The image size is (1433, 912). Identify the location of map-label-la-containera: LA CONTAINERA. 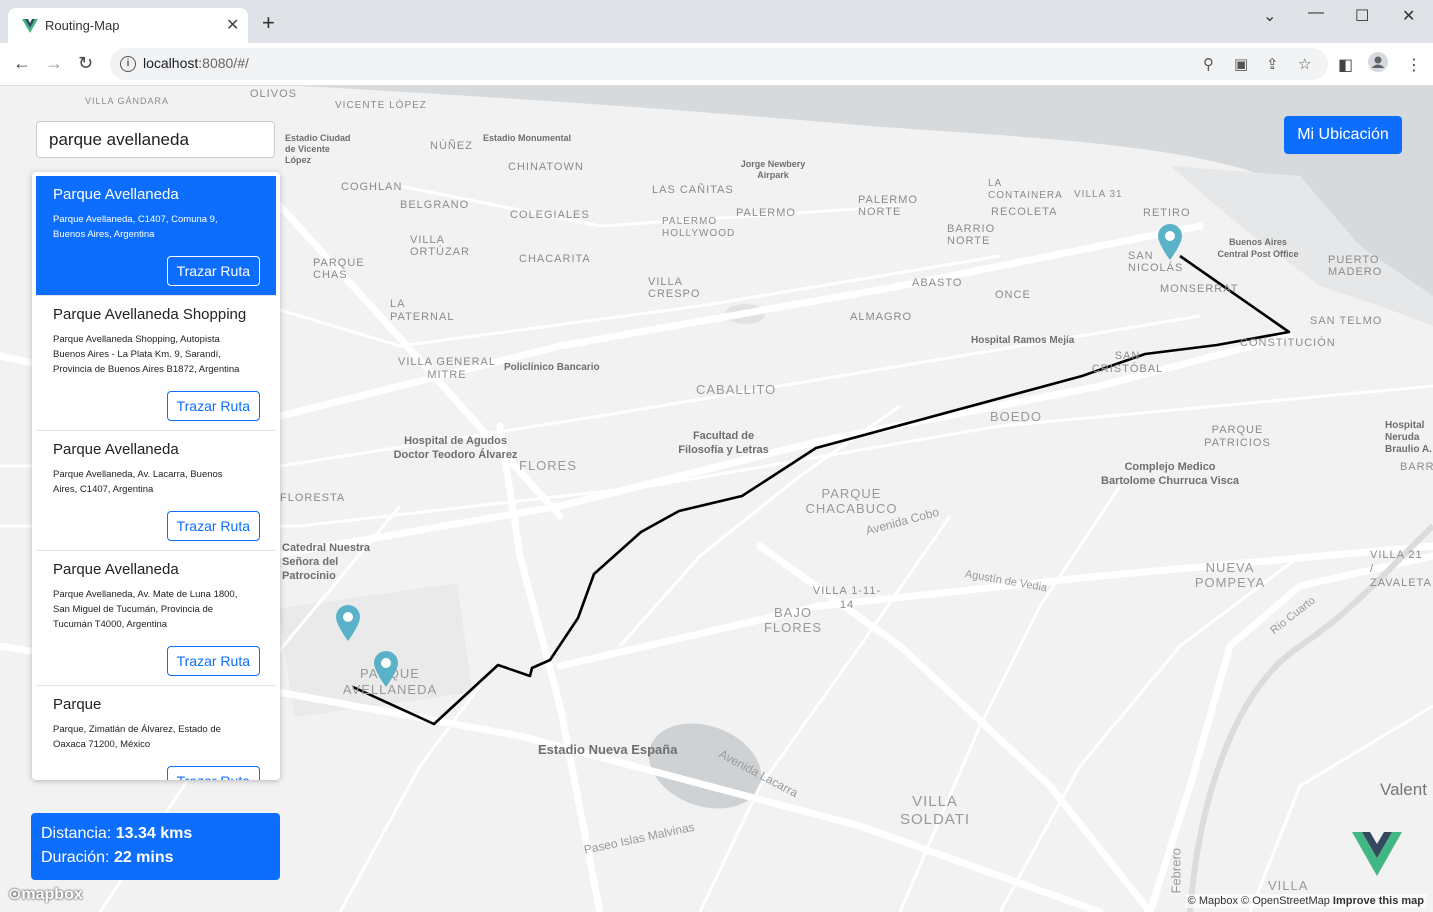
(1025, 189).